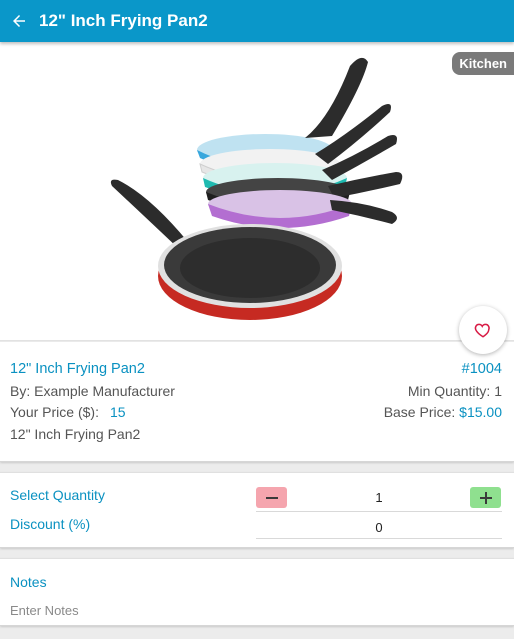 Image resolution: width=514 pixels, height=639 pixels. What do you see at coordinates (257, 592) in the screenshot?
I see `notes-card: Notes` at bounding box center [257, 592].